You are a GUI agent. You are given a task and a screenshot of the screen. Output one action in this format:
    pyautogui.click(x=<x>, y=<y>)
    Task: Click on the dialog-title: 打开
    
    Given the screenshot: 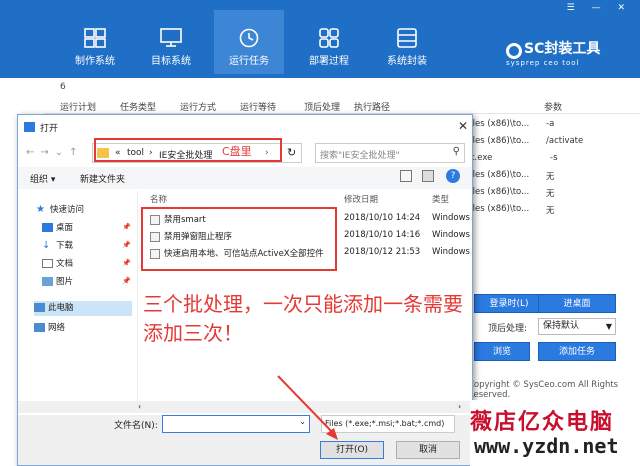 What is the action you would take?
    pyautogui.click(x=49, y=129)
    